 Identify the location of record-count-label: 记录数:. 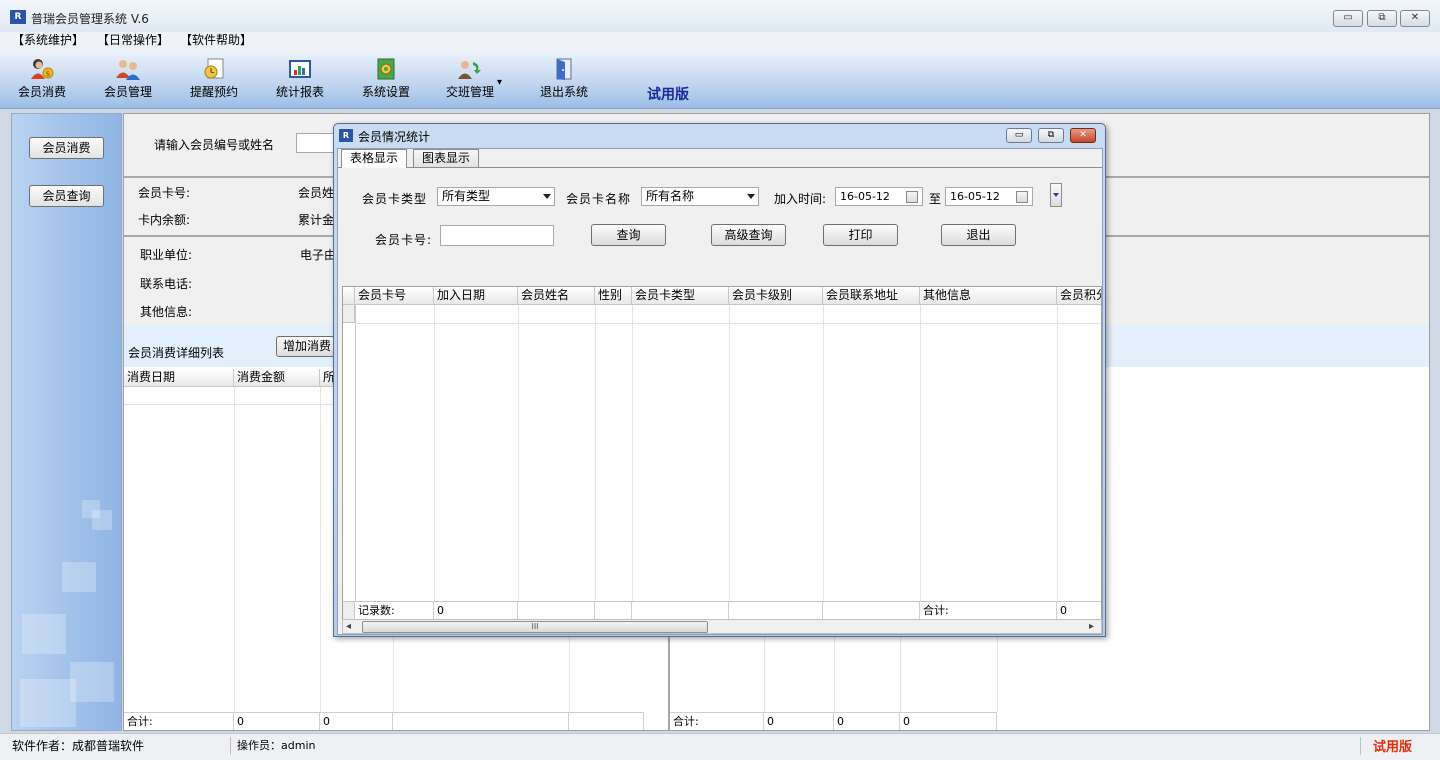
(394, 611).